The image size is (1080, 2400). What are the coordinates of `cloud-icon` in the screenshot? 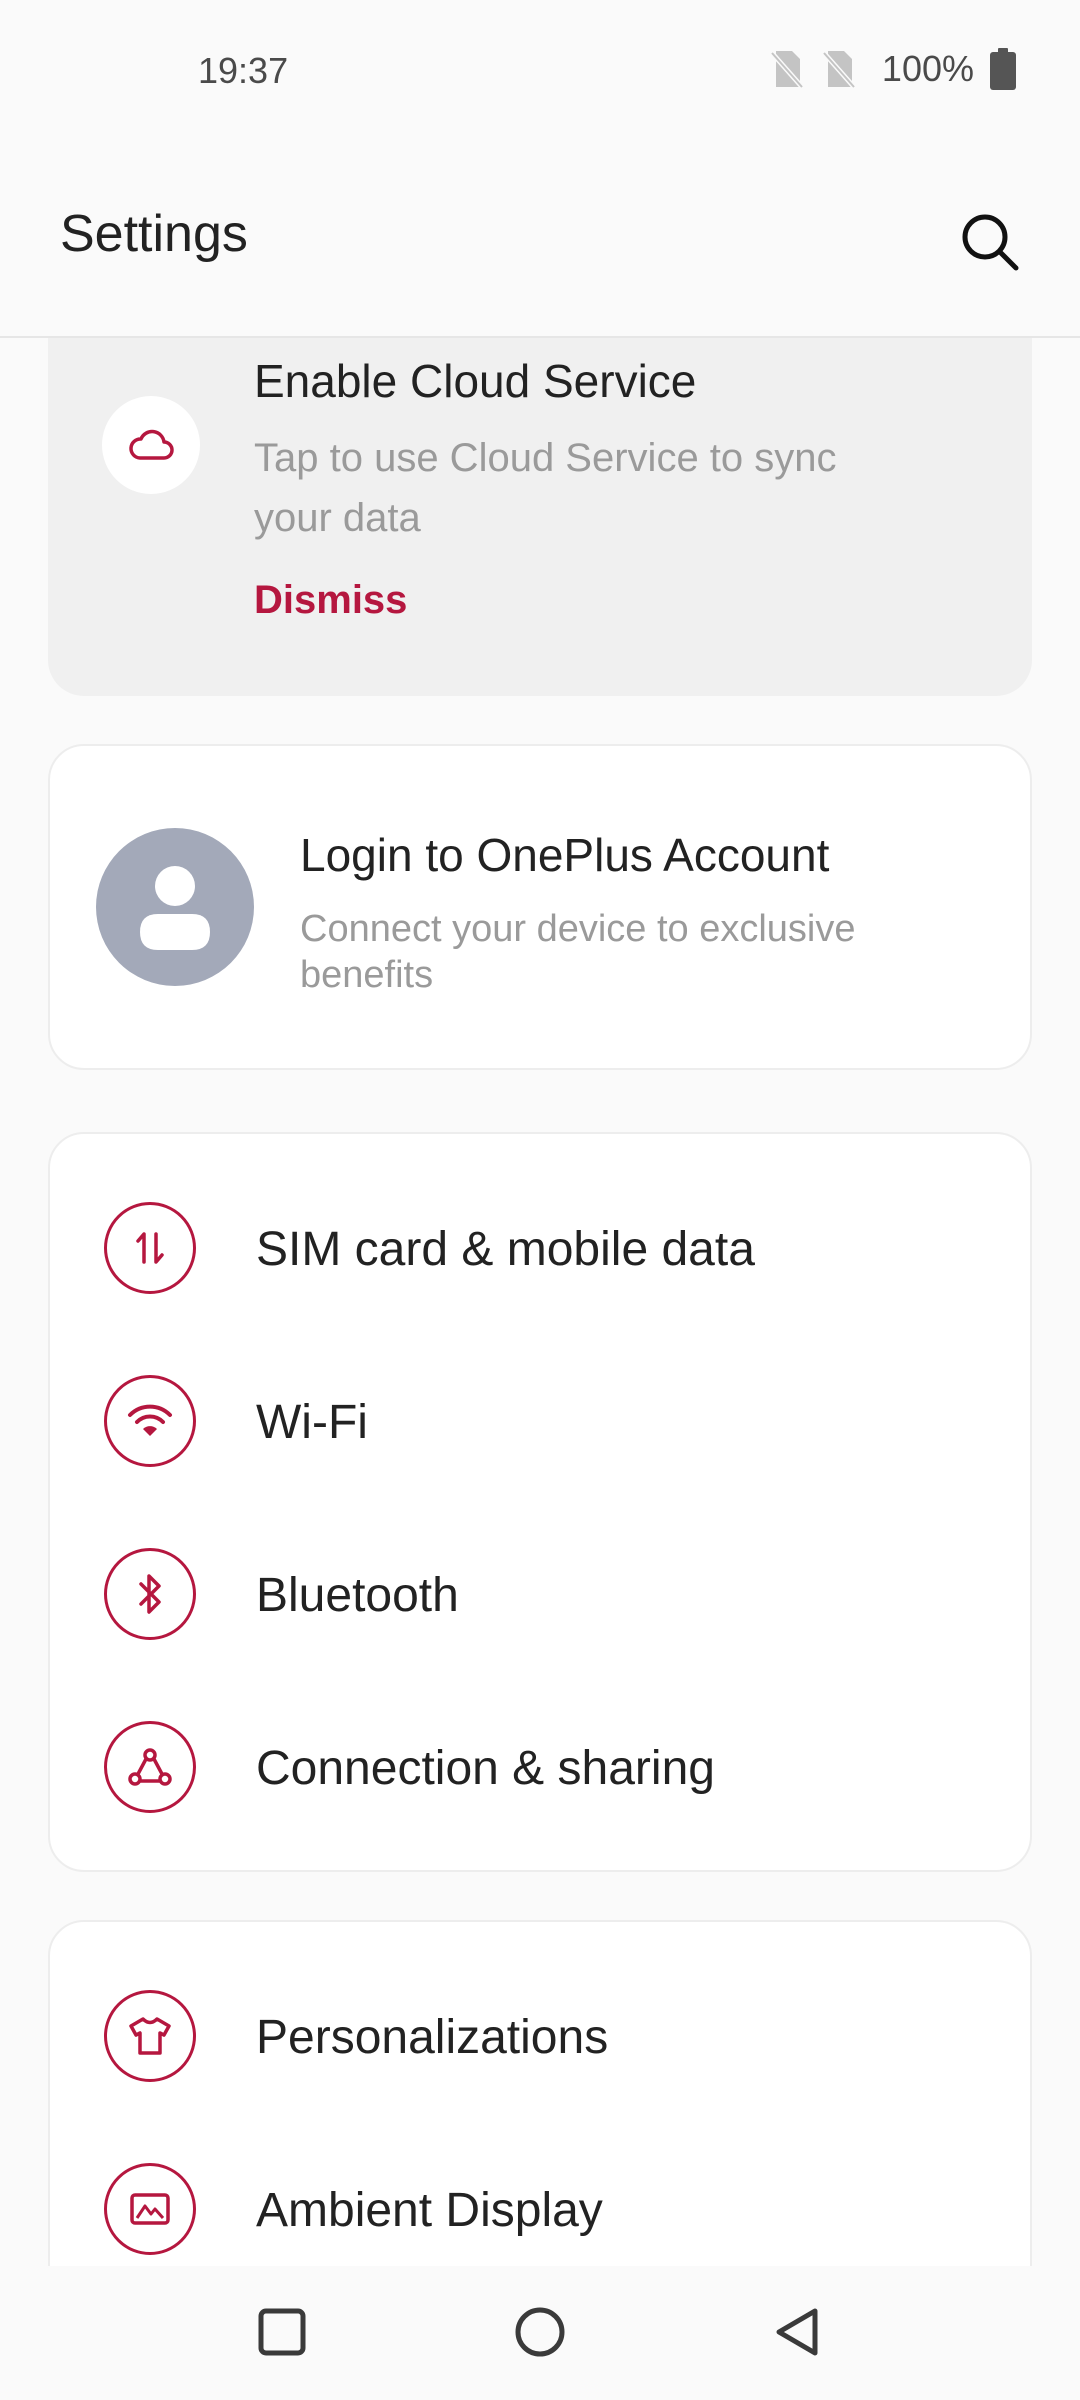 It's located at (151, 444).